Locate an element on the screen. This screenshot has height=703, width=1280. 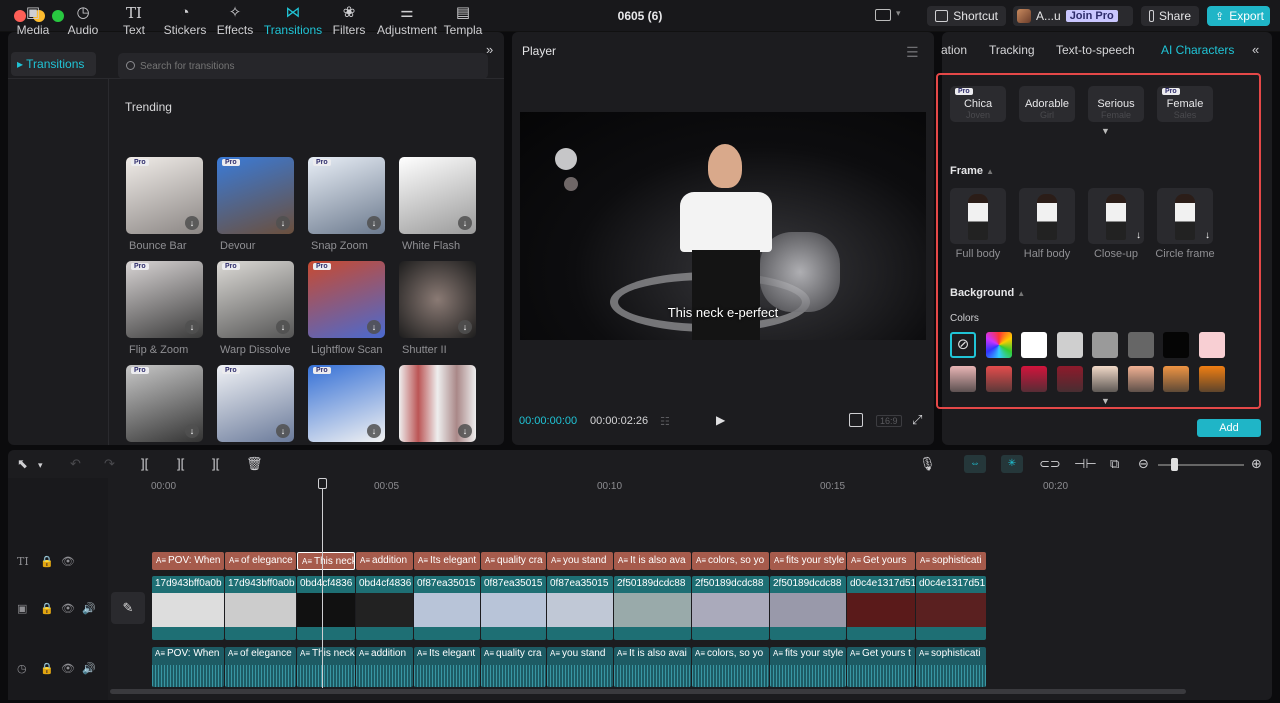
search-input is located at coordinates (303, 66).